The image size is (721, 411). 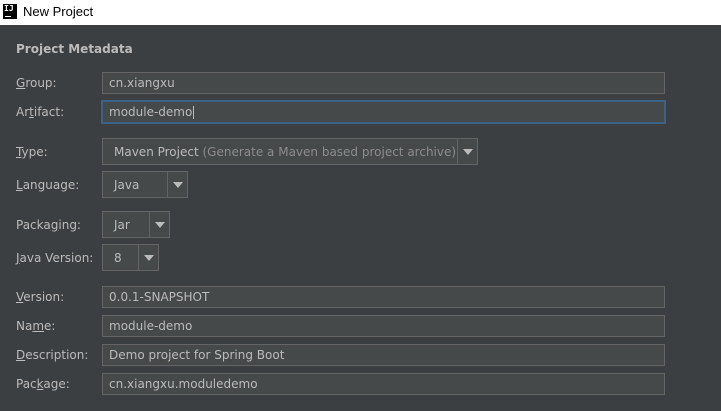 What do you see at coordinates (383, 112) in the screenshot?
I see `artifact-input: module-demo` at bounding box center [383, 112].